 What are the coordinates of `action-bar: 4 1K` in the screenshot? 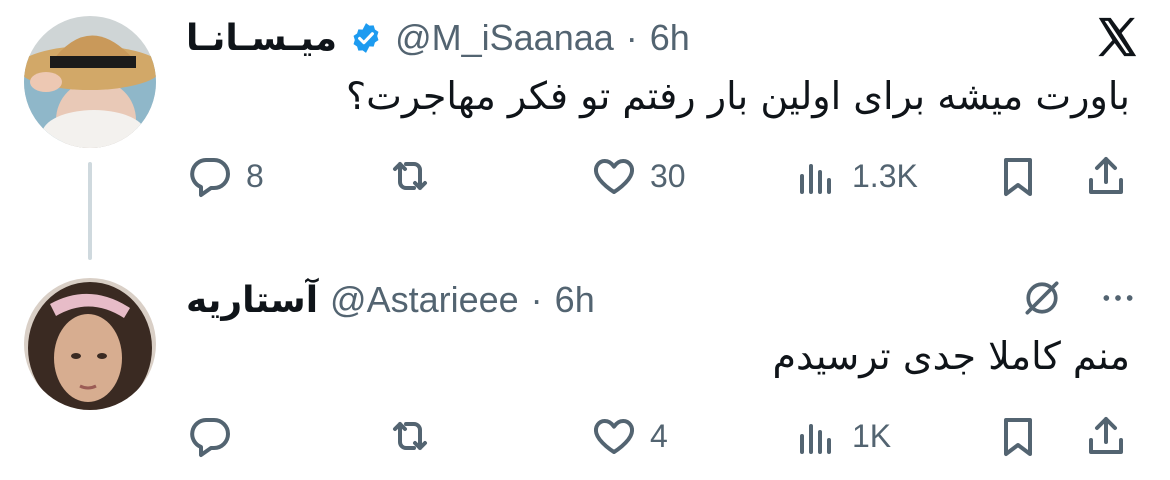 It's located at (661, 436).